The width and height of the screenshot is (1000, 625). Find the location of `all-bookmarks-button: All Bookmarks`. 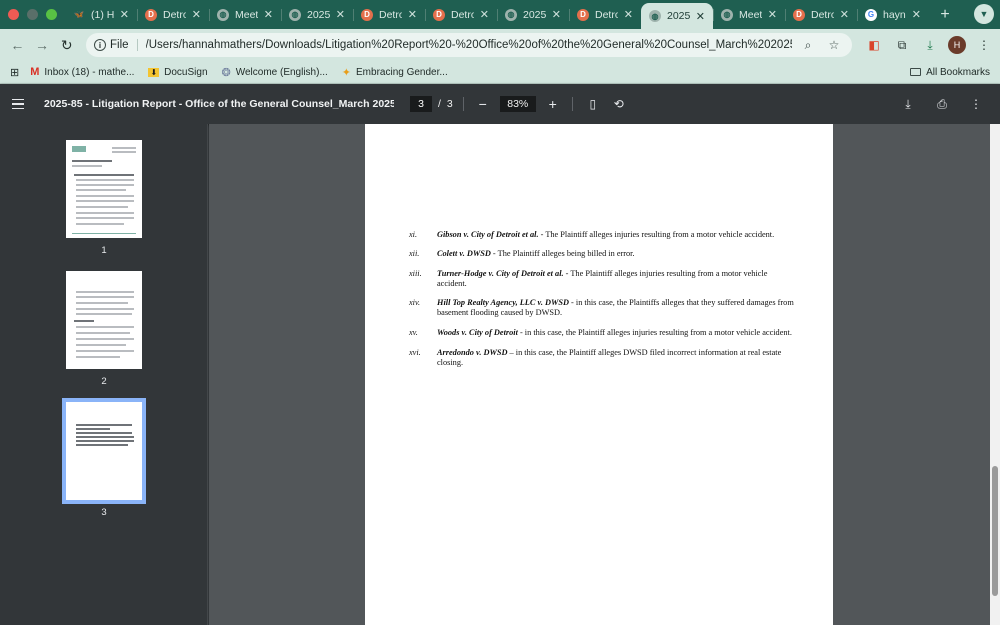

all-bookmarks-button: All Bookmarks is located at coordinates (950, 72).